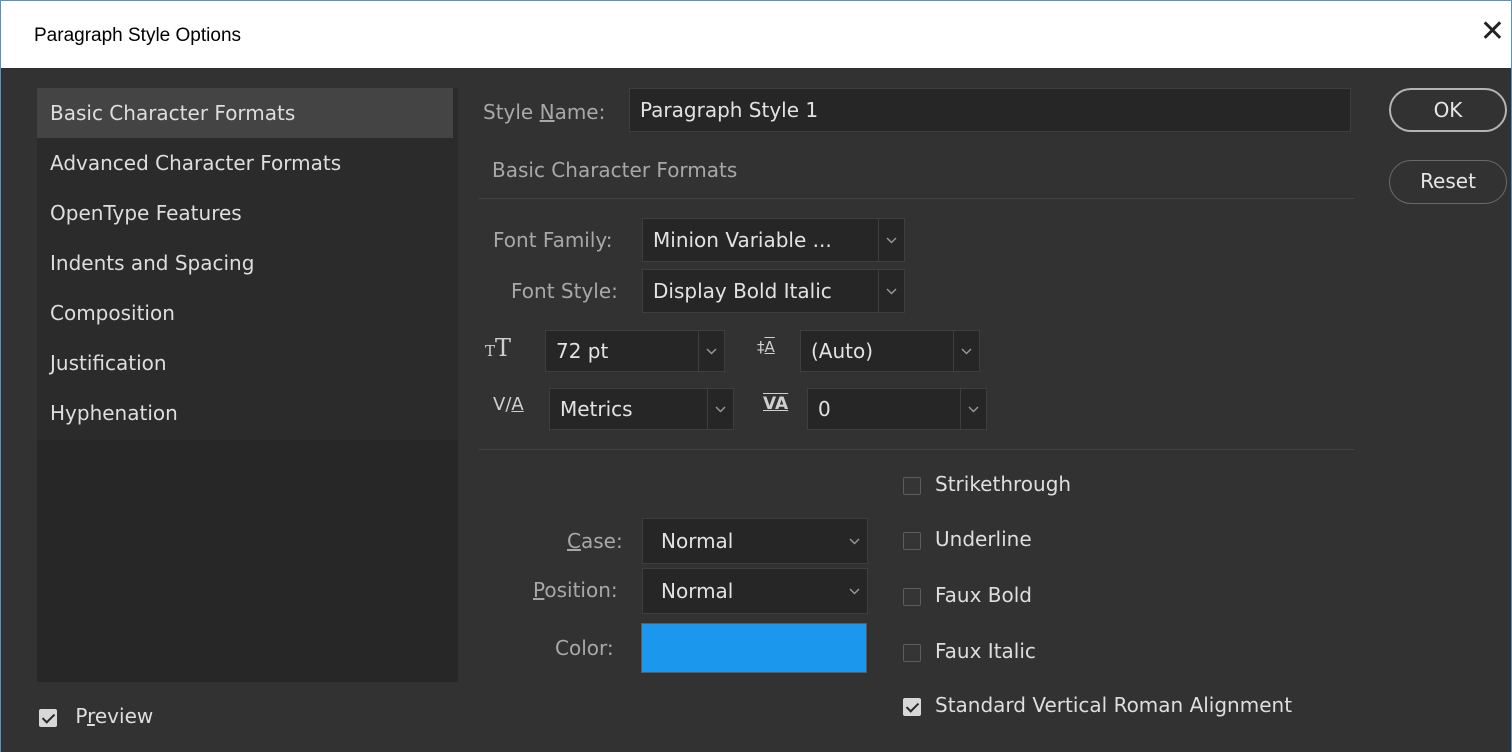 The image size is (1512, 752). What do you see at coordinates (508, 404) in the screenshot?
I see `kerning-icon: V/A` at bounding box center [508, 404].